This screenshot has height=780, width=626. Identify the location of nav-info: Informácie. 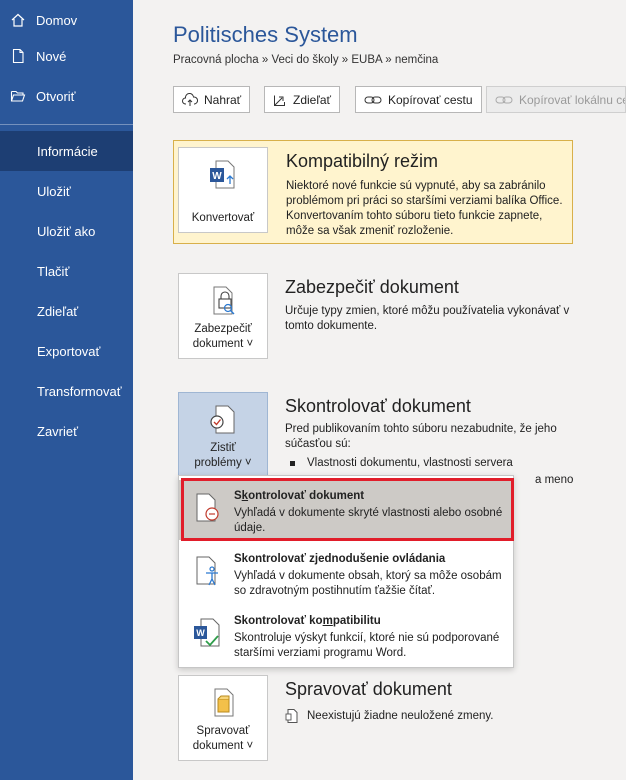
(66, 151).